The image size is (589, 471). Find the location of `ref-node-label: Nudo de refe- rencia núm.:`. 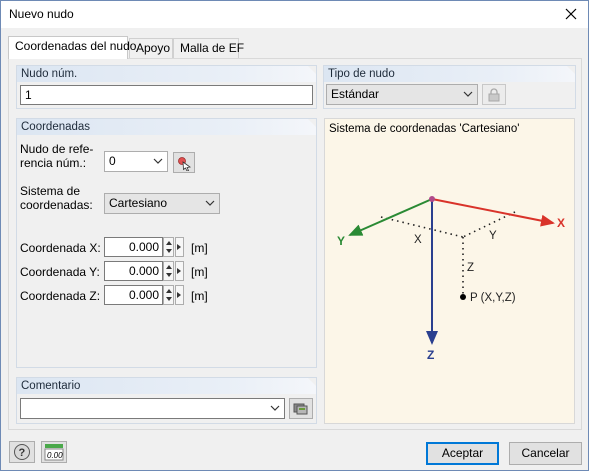

ref-node-label: Nudo de refe- rencia núm.: is located at coordinates (57, 156).